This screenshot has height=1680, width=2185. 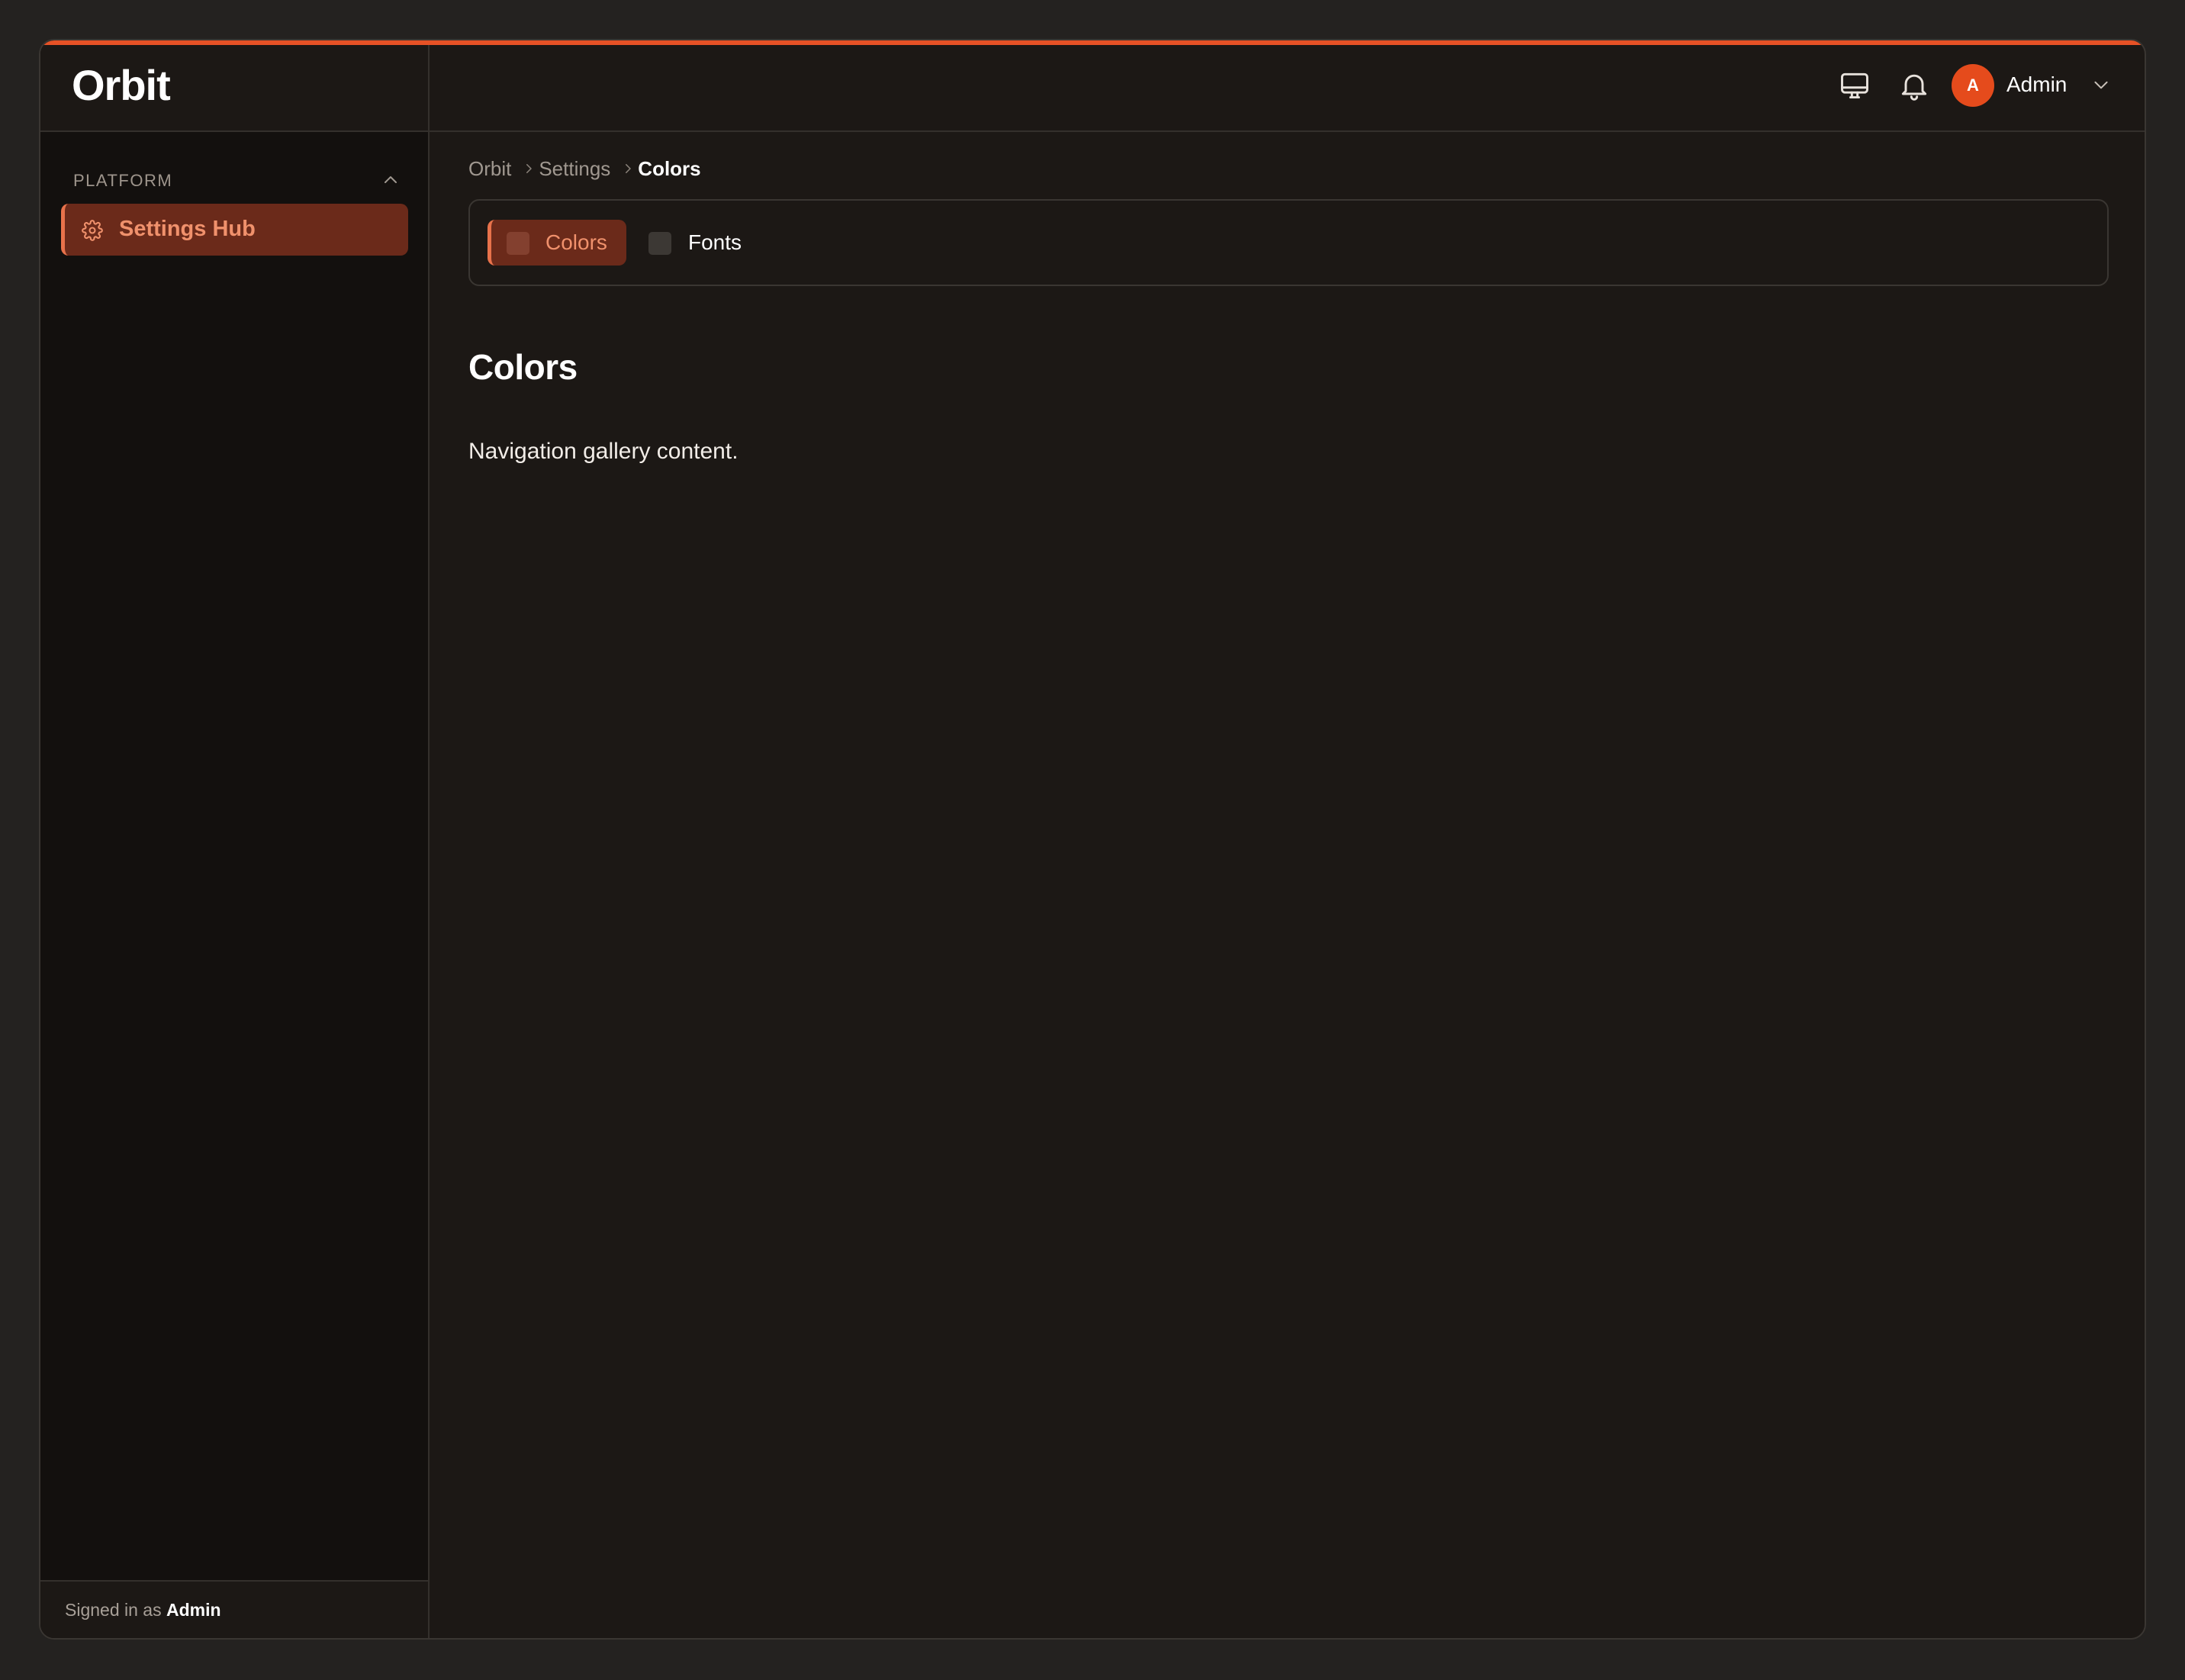 What do you see at coordinates (93, 231) in the screenshot?
I see `gear-icon` at bounding box center [93, 231].